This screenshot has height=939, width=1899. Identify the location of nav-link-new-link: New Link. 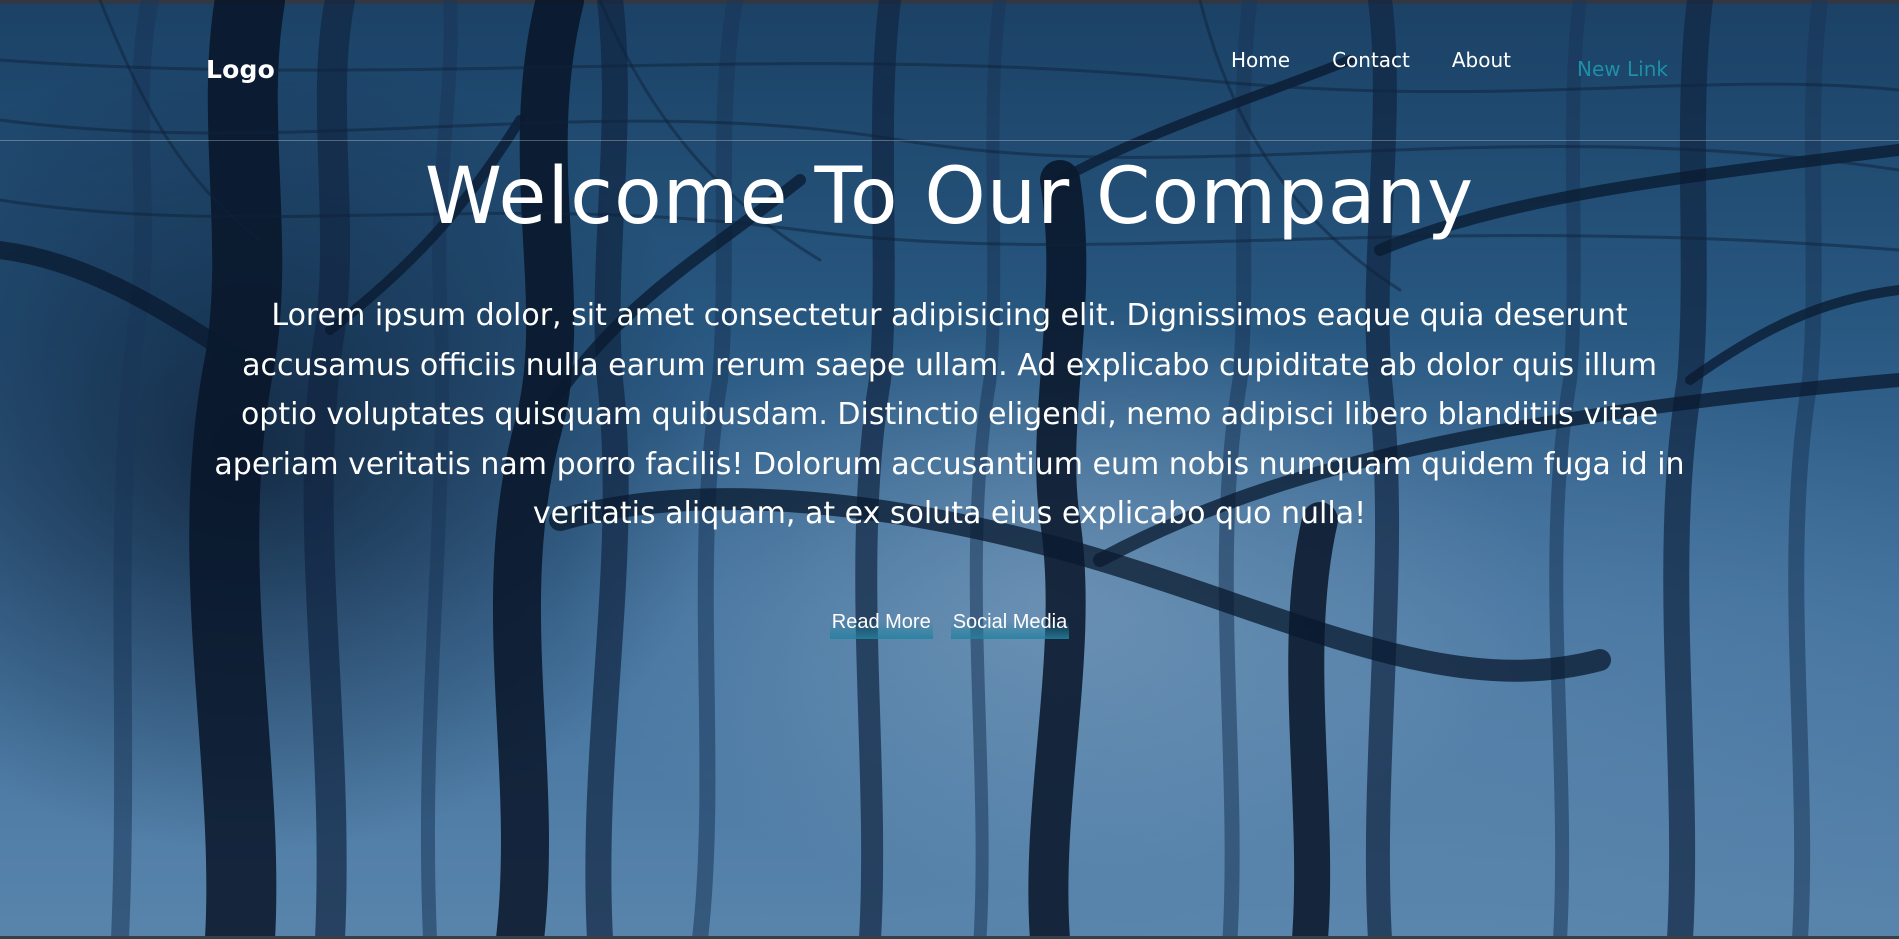
(1622, 69).